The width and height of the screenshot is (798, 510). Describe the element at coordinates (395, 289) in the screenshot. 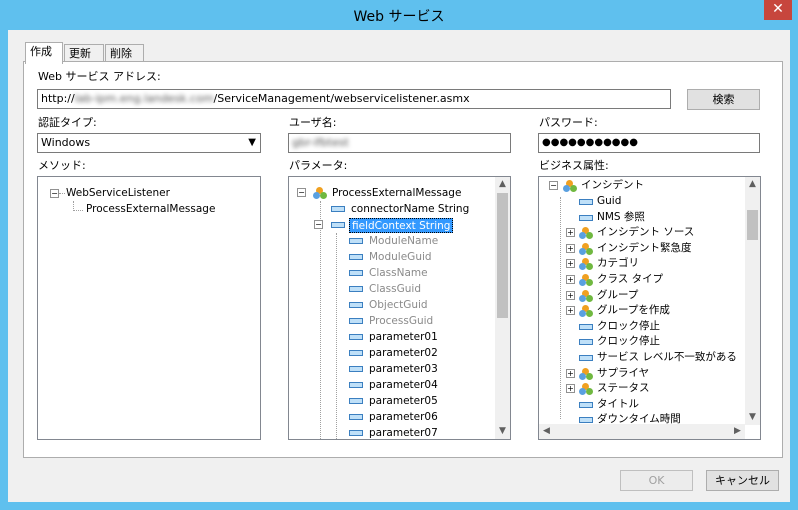

I see `tree-node-subparam: ClassGuid` at that location.